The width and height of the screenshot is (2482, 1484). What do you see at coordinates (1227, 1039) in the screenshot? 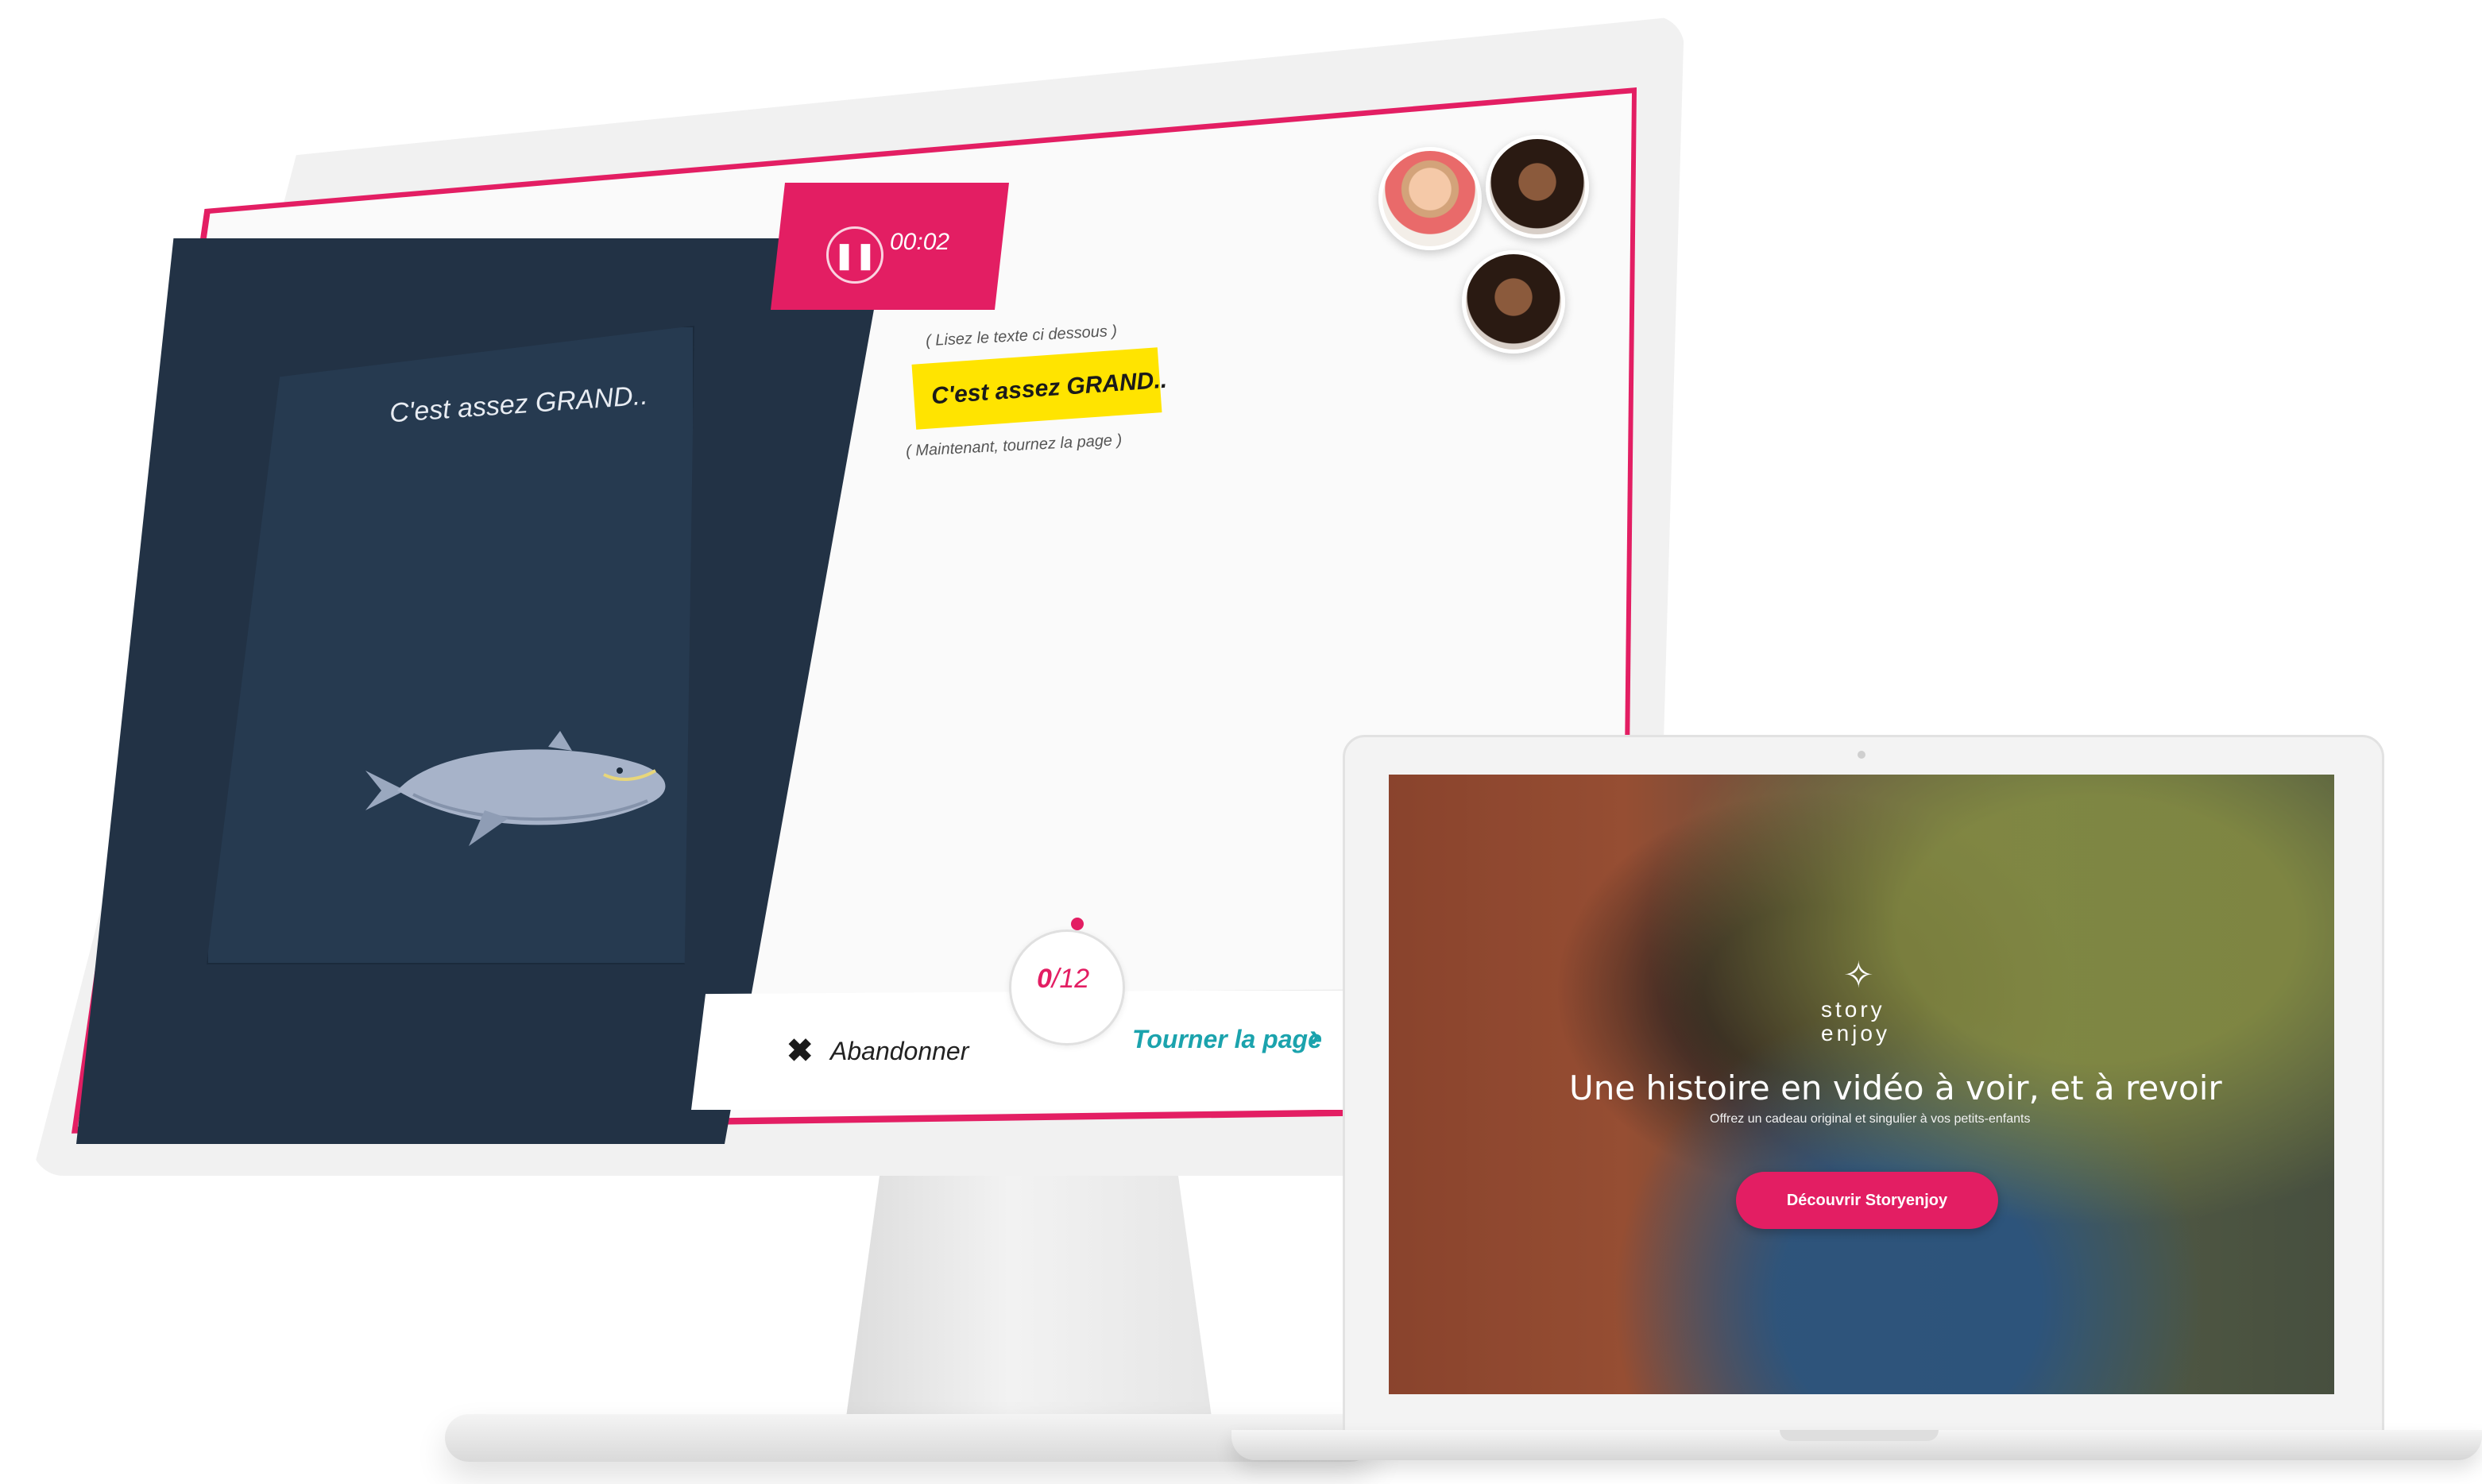
I see `turn-page-button: Tourner la page` at bounding box center [1227, 1039].